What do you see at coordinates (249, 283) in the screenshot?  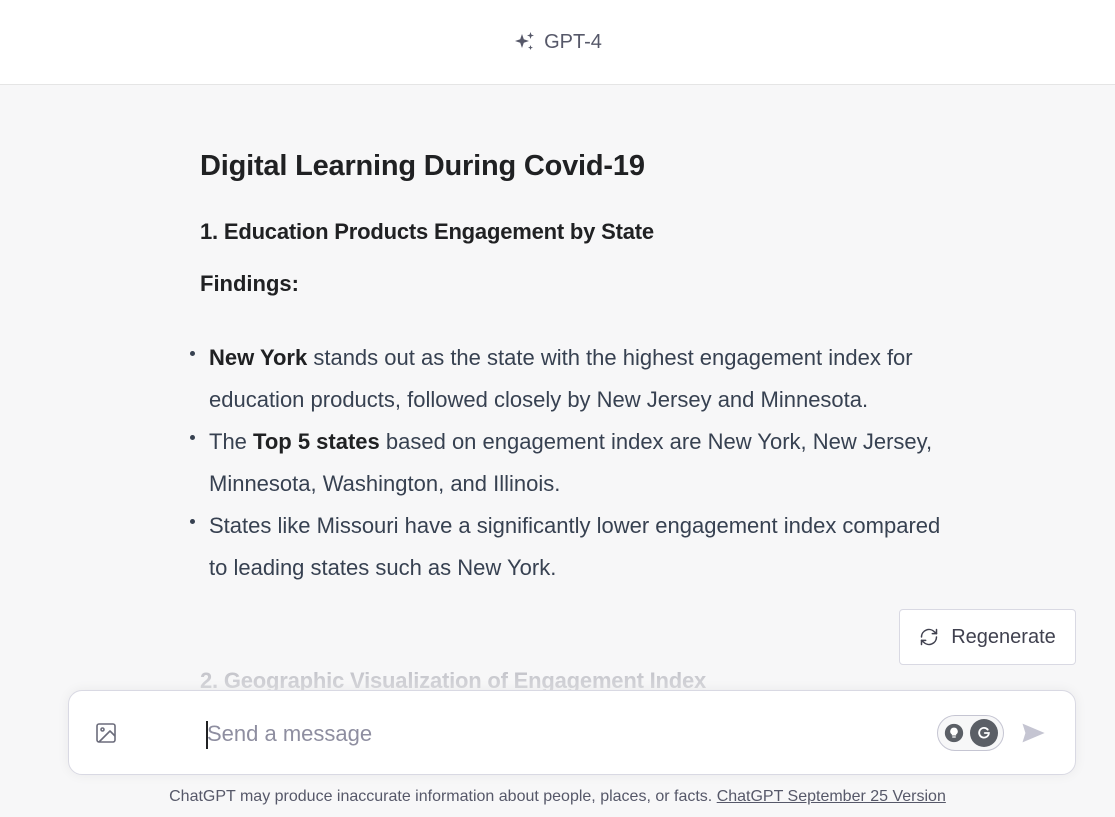 I see `findings-label: Findings:` at bounding box center [249, 283].